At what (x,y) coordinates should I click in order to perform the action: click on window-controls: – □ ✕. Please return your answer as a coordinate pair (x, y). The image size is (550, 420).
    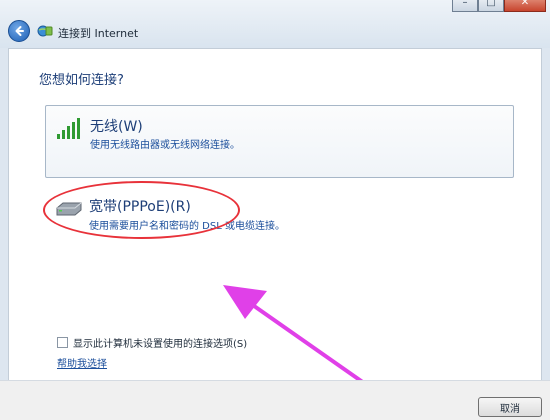
    Looking at the image, I should click on (499, 6).